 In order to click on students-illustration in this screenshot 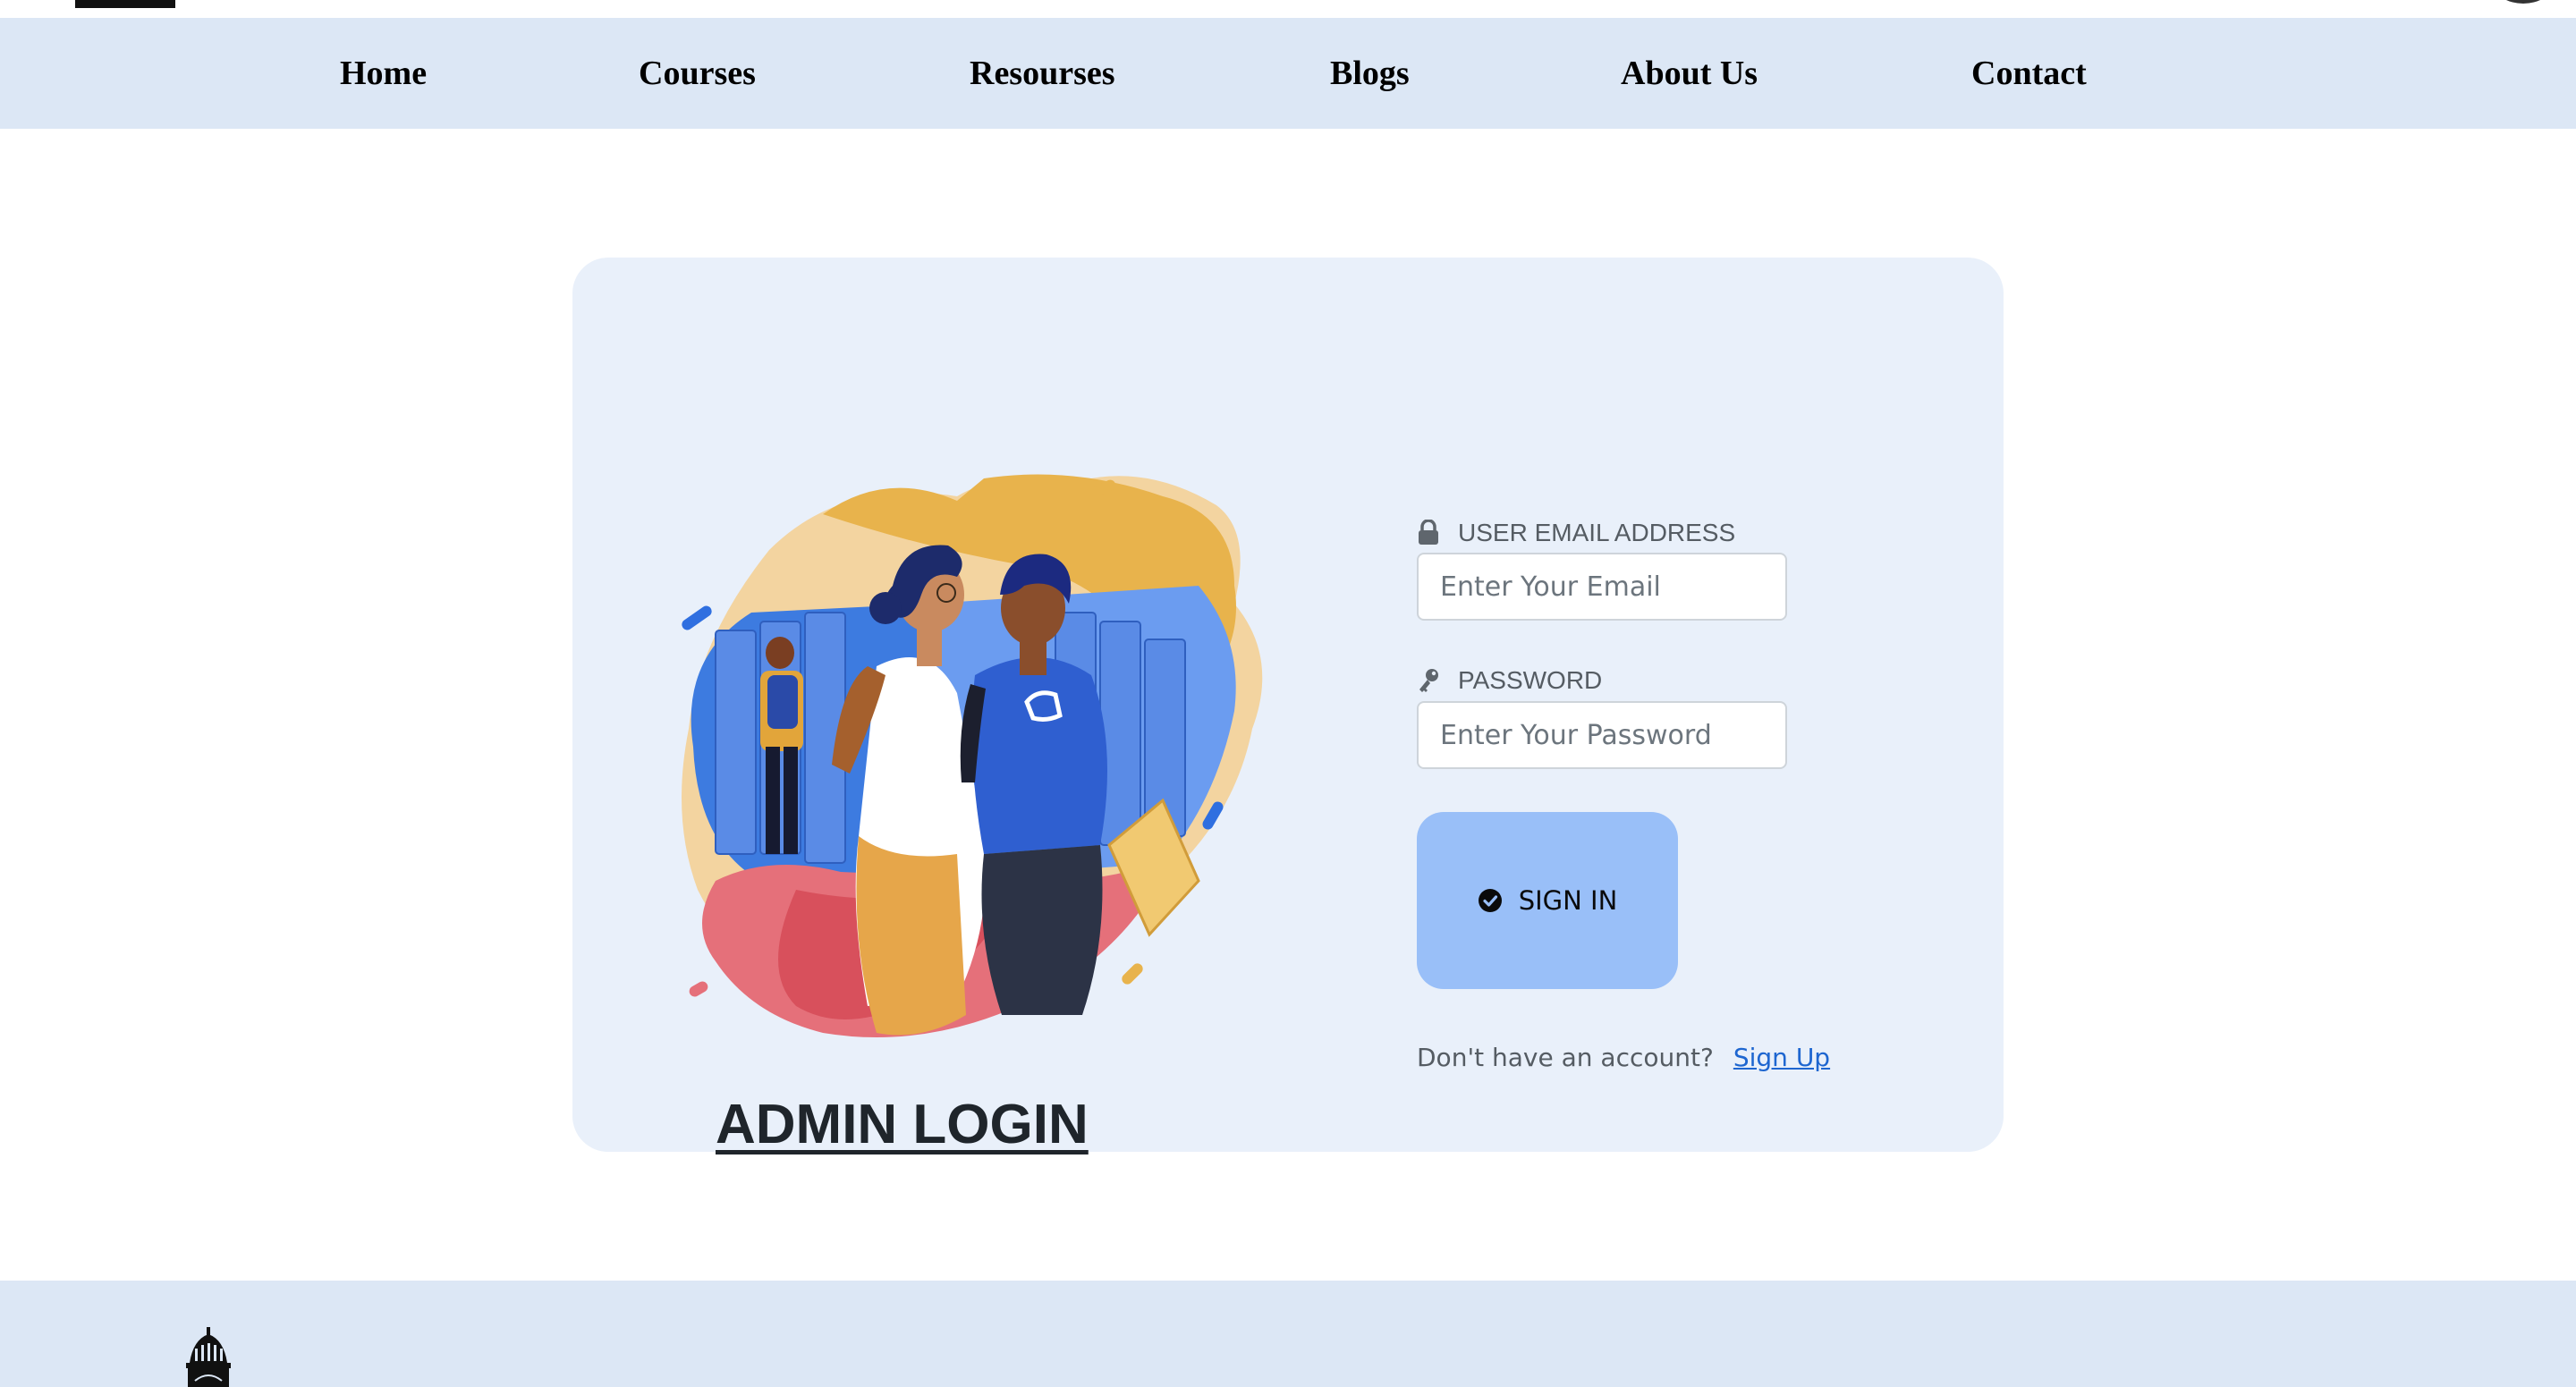, I will do `click(972, 755)`.